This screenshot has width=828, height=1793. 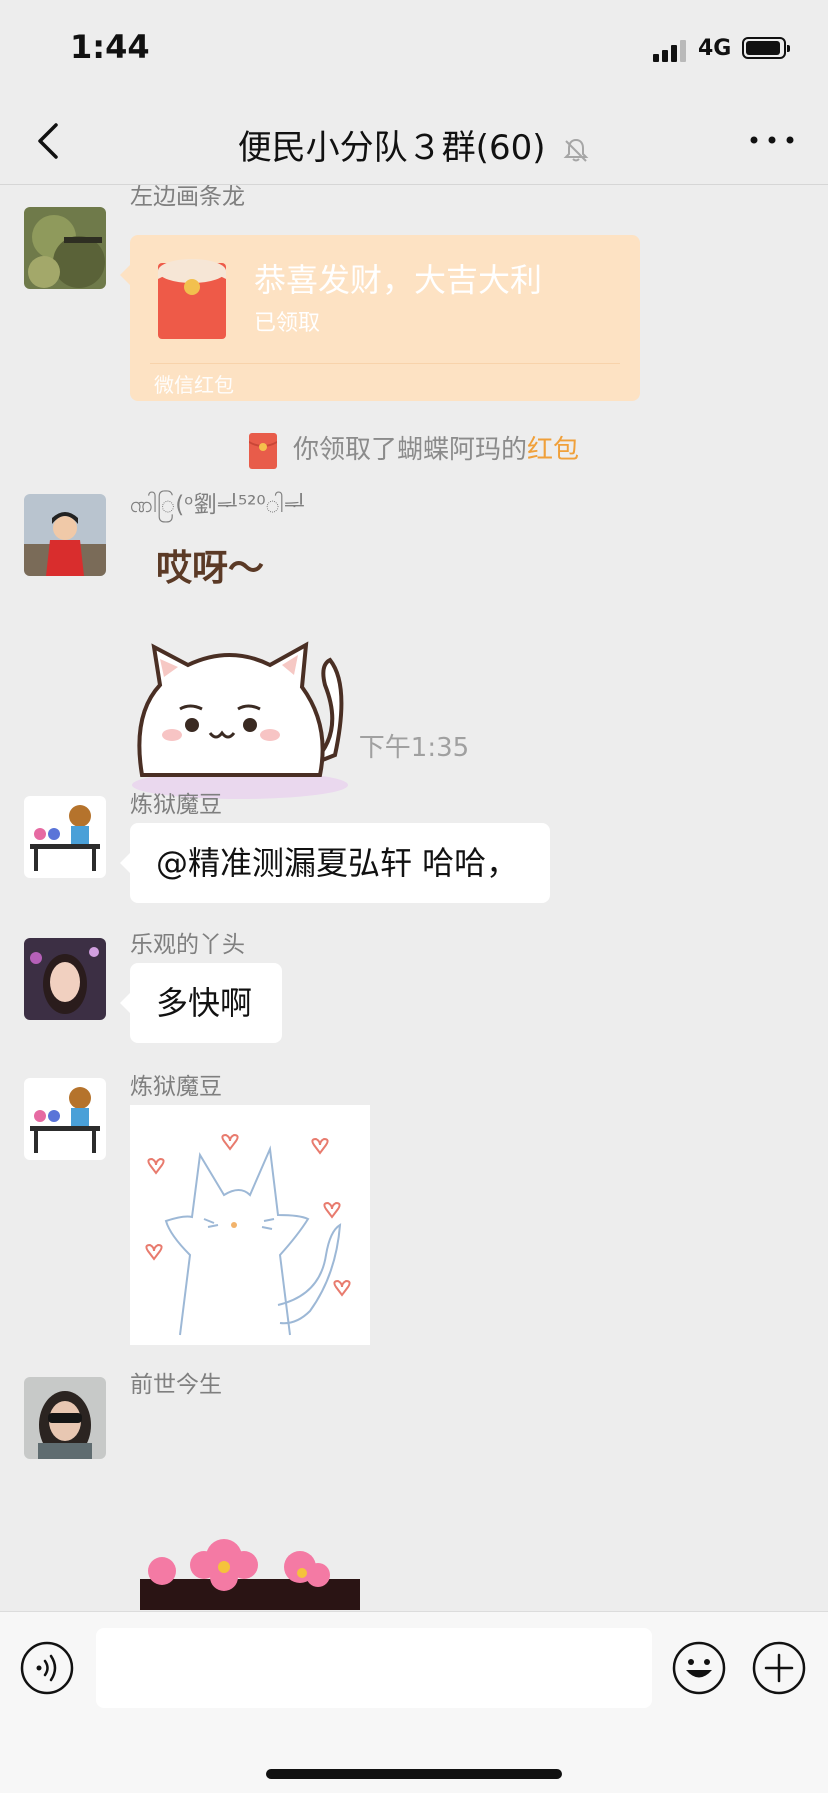 I want to click on sender-name: 乐观的丫头, so click(x=187, y=945).